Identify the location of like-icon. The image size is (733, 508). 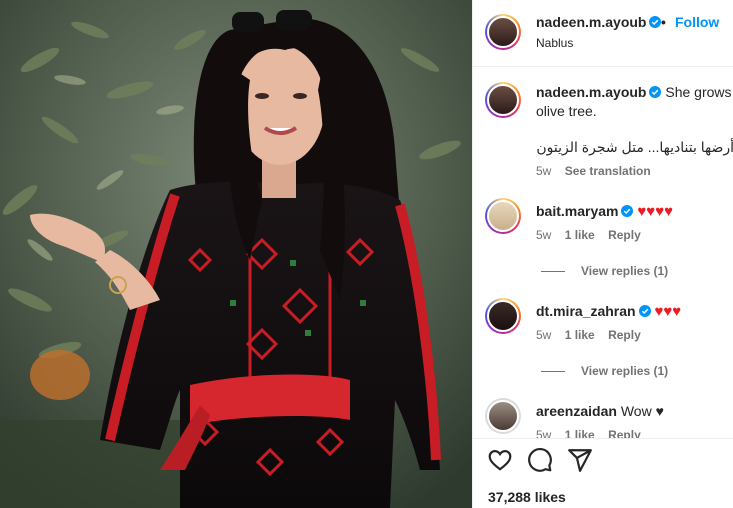
(500, 460).